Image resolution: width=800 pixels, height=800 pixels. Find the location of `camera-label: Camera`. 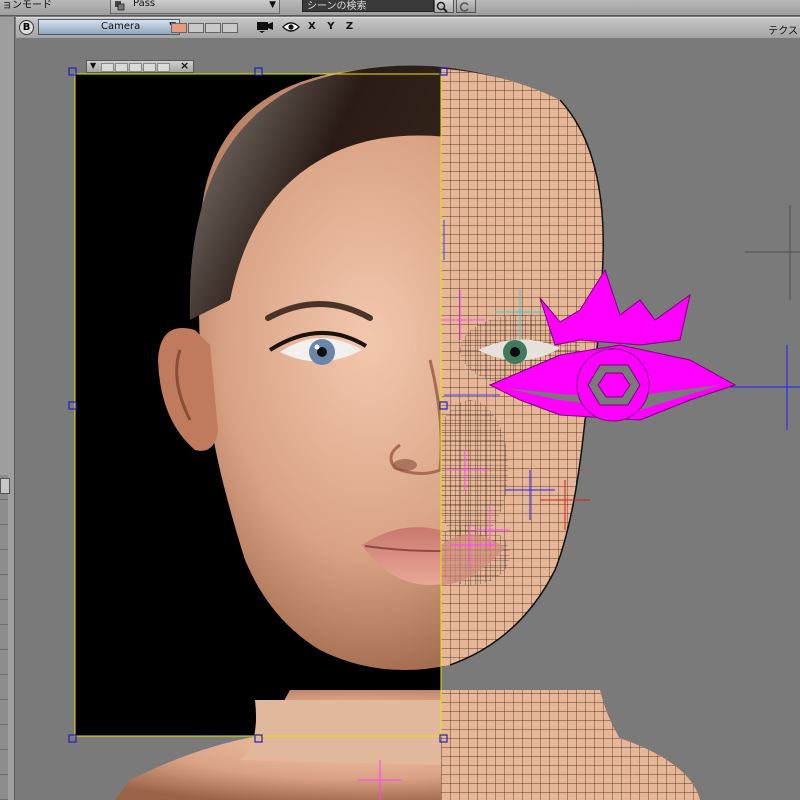

camera-label: Camera is located at coordinates (121, 26).